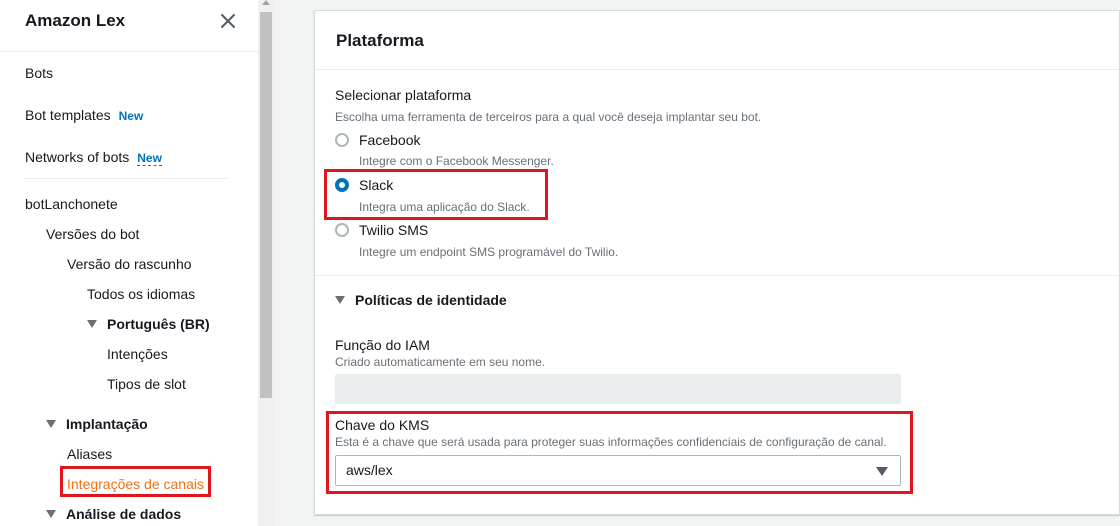 The image size is (1120, 526). Describe the element at coordinates (124, 514) in the screenshot. I see `sidebar-item-label: Análise de dados` at that location.